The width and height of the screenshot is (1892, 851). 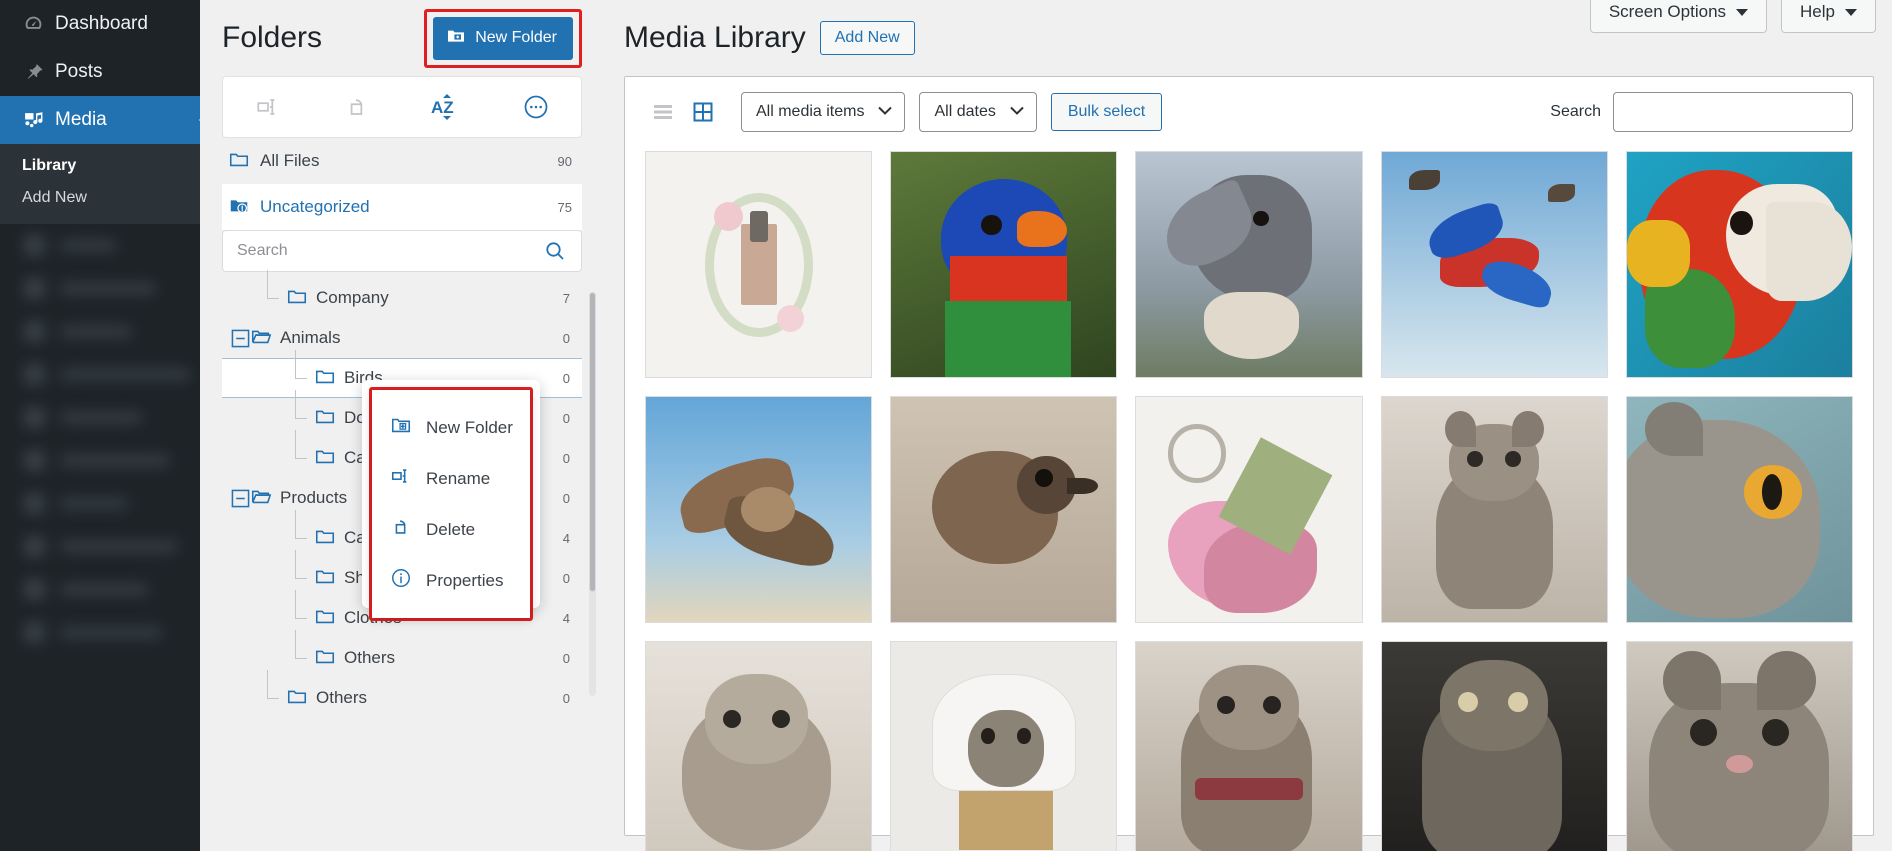 I want to click on context-menu-item: Properties, so click(x=451, y=580).